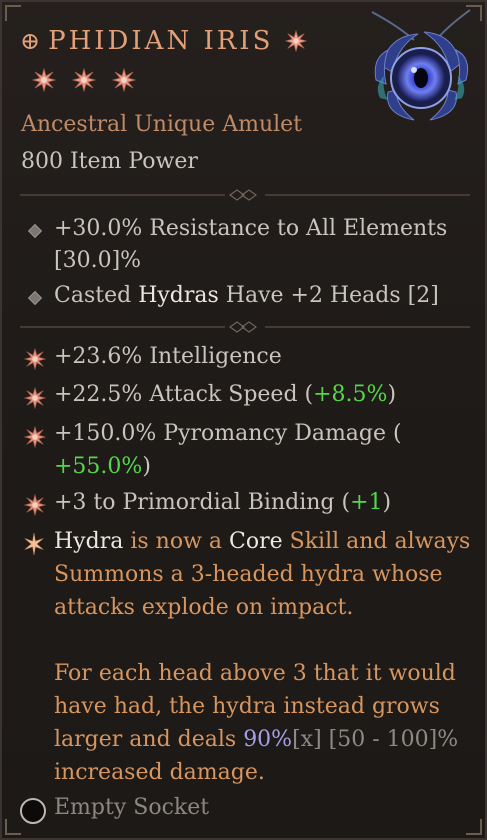 This screenshot has height=840, width=487. Describe the element at coordinates (98, 260) in the screenshot. I see `implicit-resistance-range: [30.0]%` at that location.